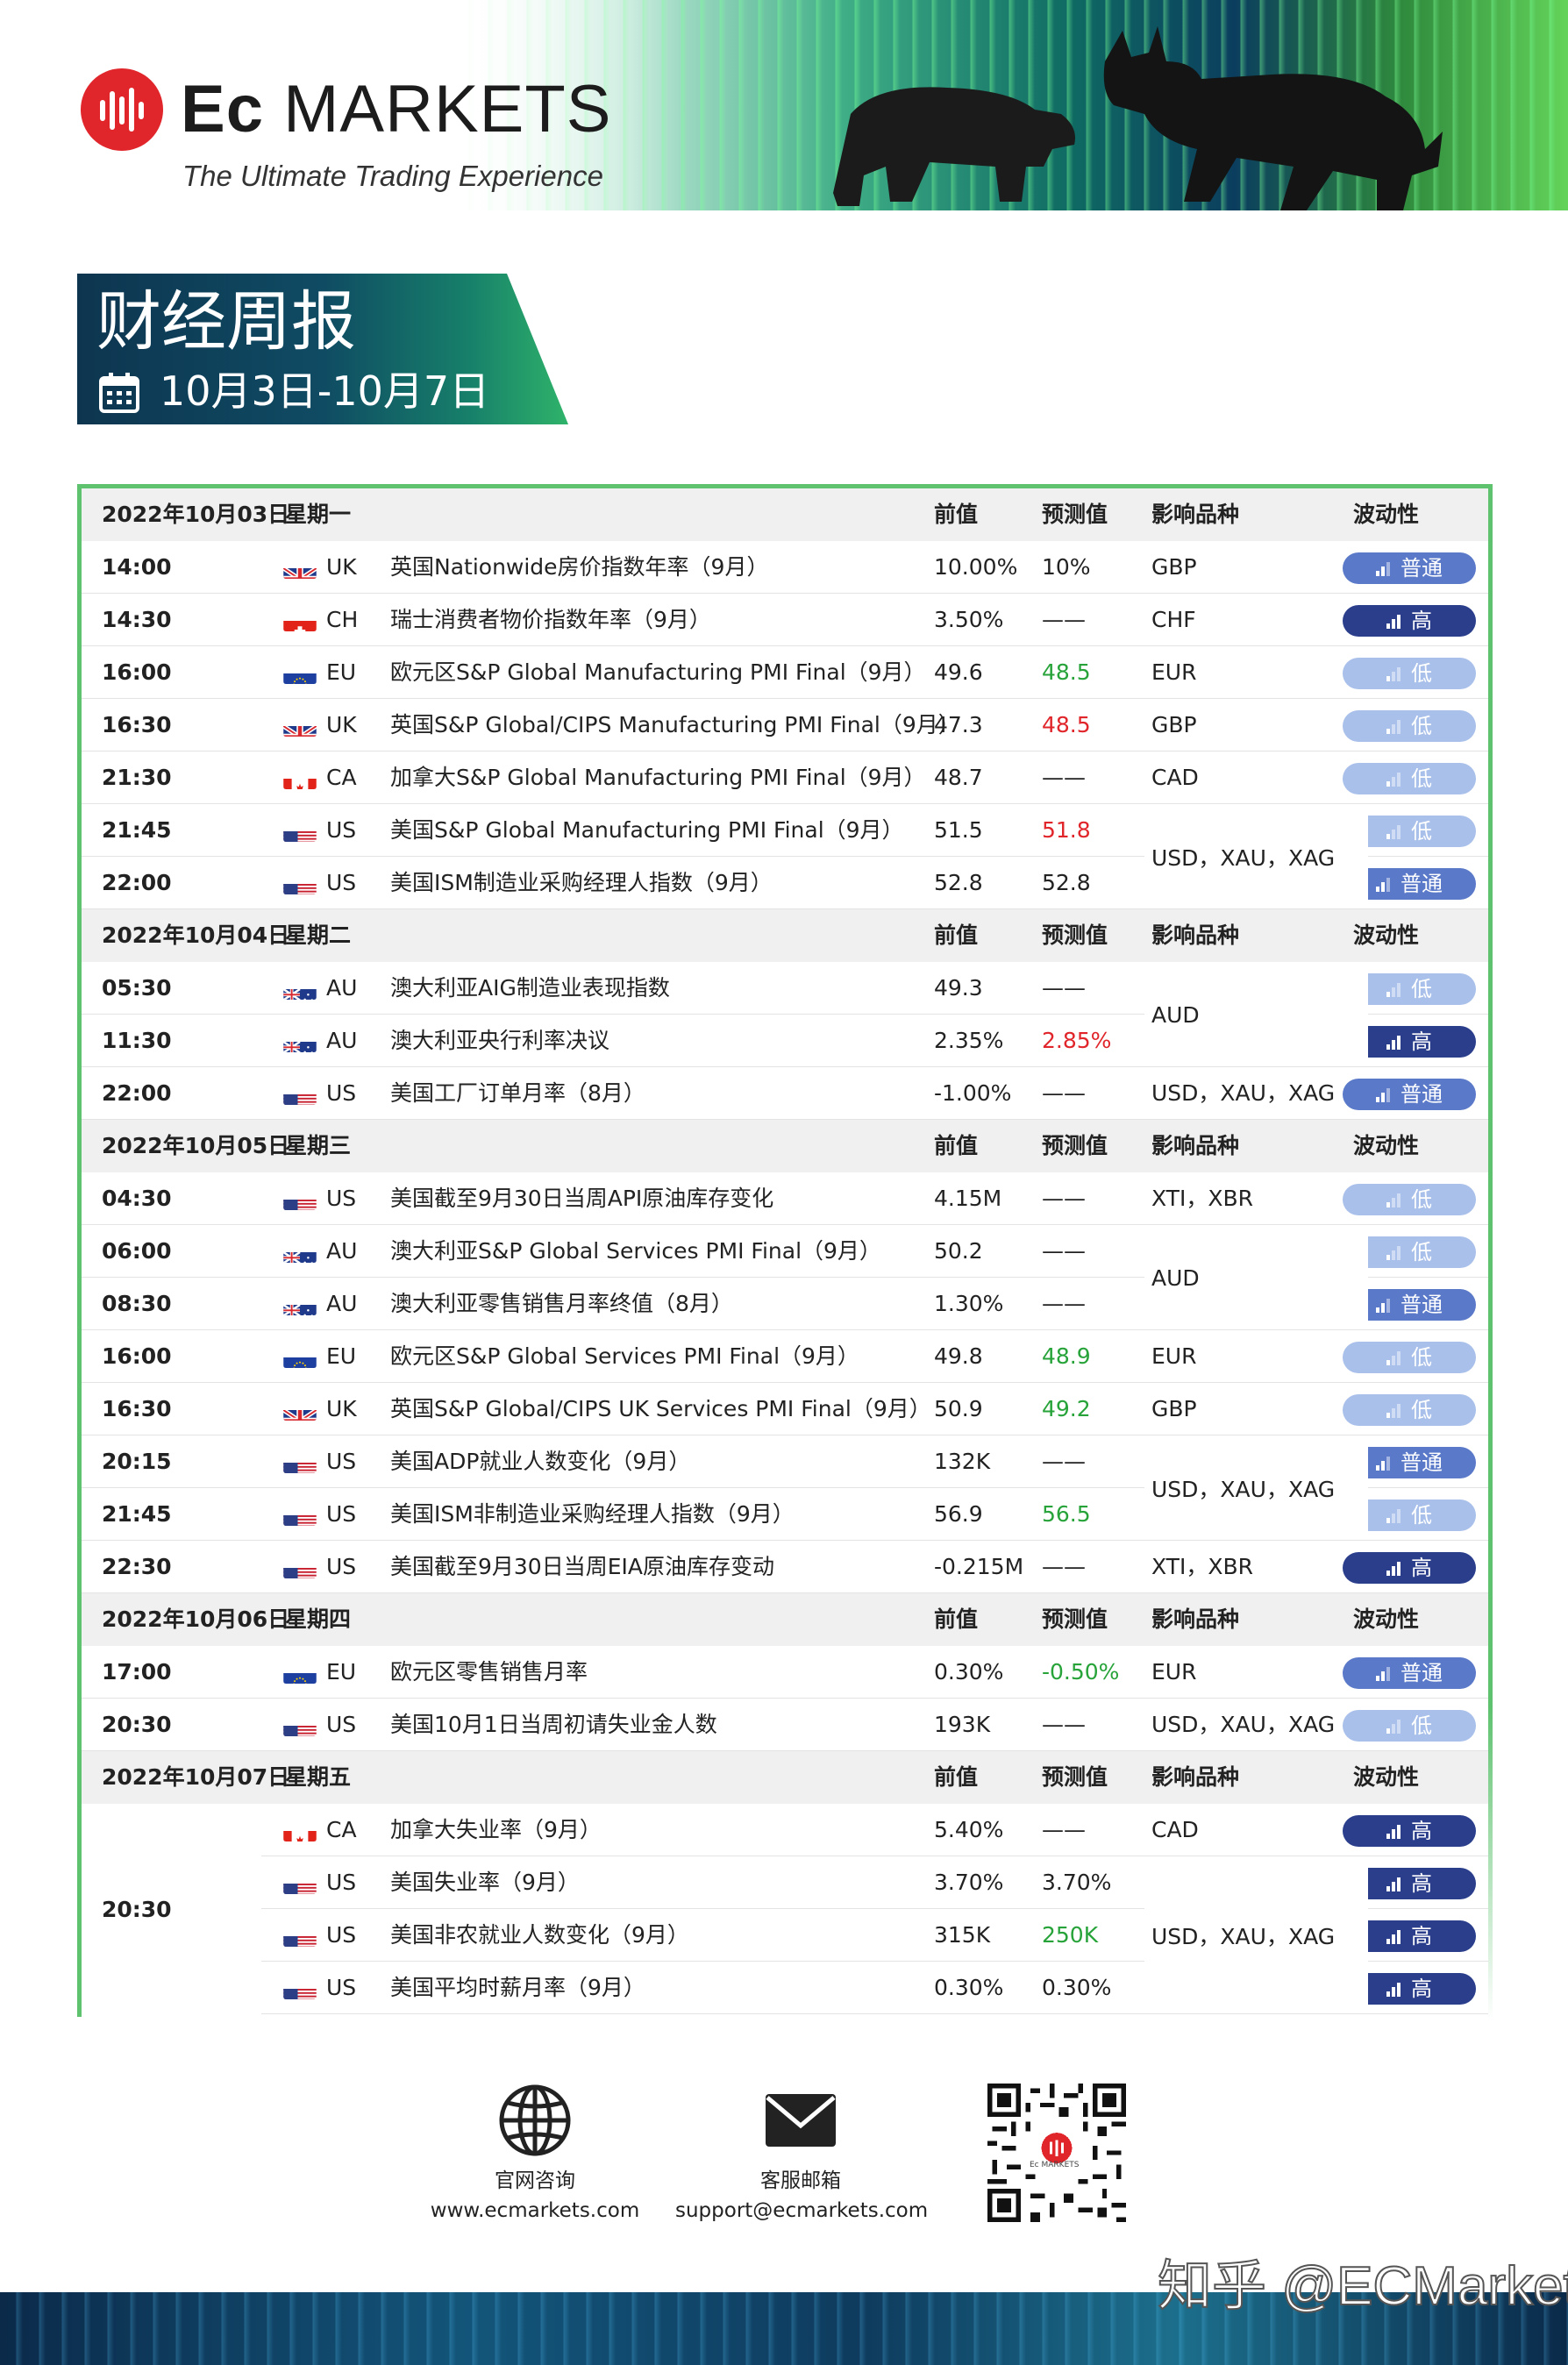 This screenshot has height=2365, width=1568. Describe the element at coordinates (785, 1672) in the screenshot. I see `table-row: 17:00 EU 欧元区零售销售月率 0.30% -0.50% EUR 普通` at that location.